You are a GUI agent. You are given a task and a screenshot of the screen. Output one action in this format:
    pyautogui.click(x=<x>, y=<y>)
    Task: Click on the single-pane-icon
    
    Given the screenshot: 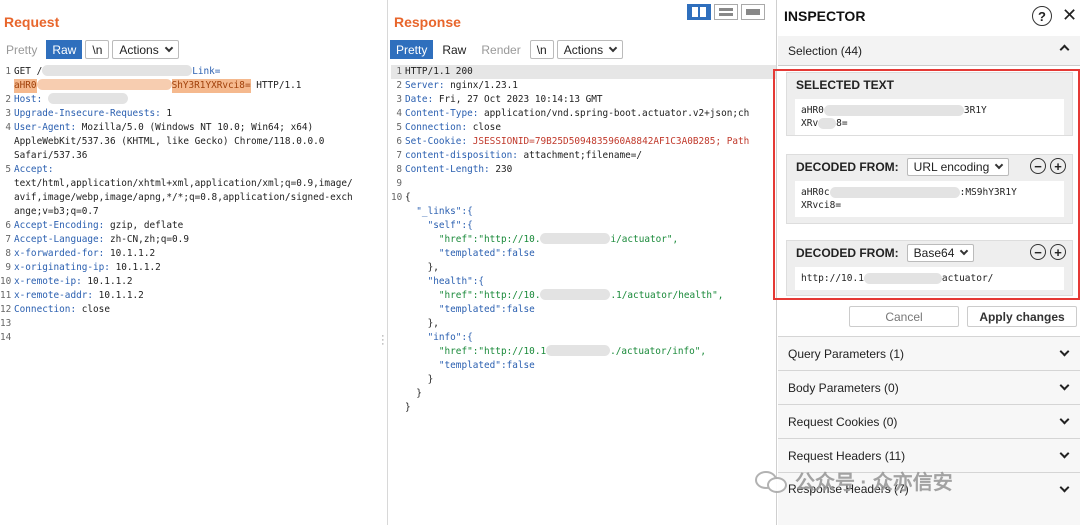 What is the action you would take?
    pyautogui.click(x=753, y=12)
    